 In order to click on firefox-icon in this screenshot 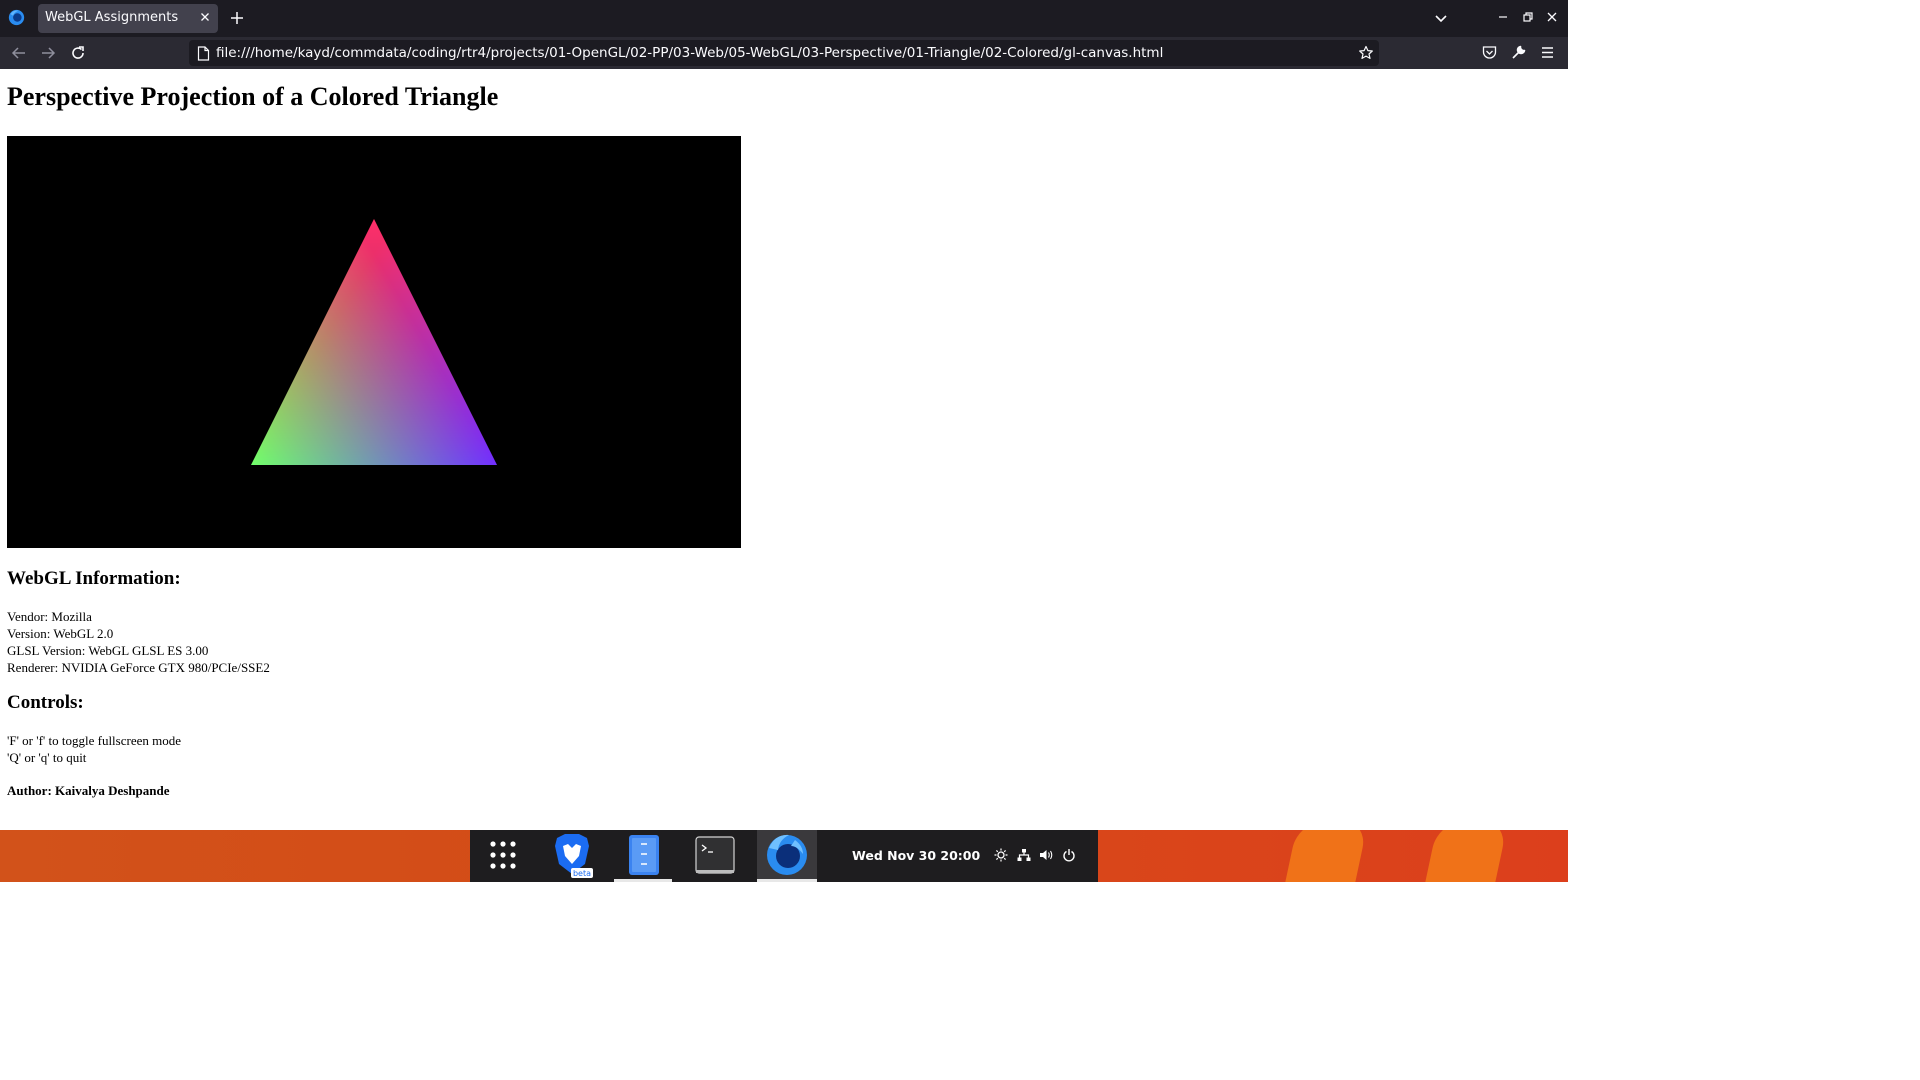, I will do `click(787, 854)`.